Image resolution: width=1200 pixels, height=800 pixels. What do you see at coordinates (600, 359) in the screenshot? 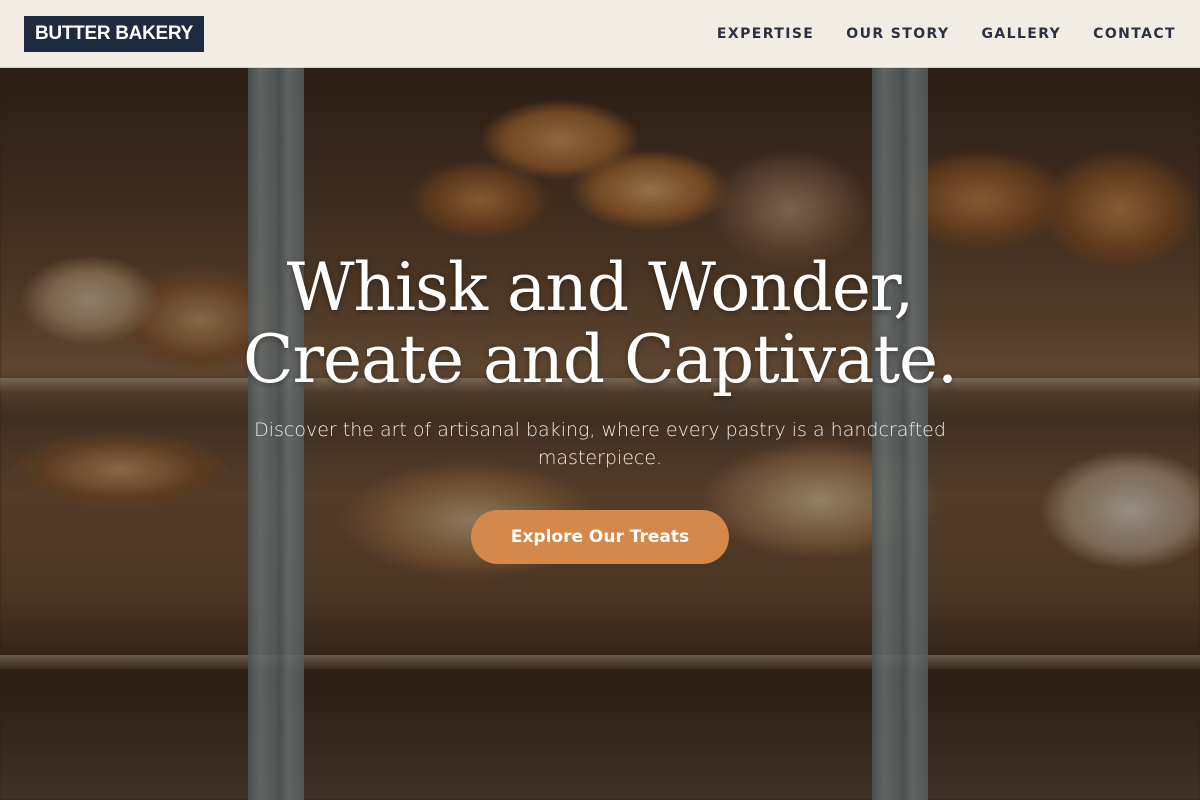
I see `hero-title-line-2: Create and Captivate.` at bounding box center [600, 359].